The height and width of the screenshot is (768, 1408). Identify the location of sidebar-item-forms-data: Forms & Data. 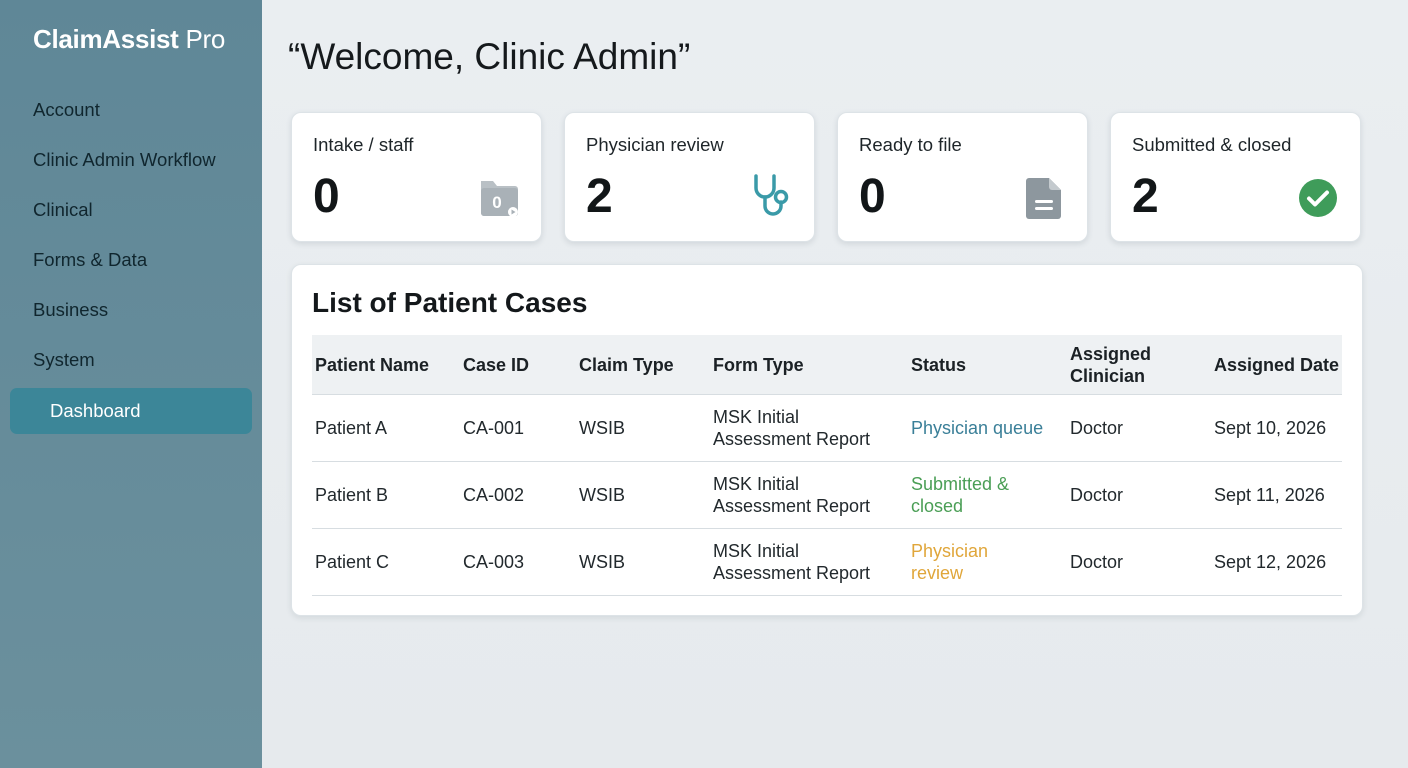
(131, 261).